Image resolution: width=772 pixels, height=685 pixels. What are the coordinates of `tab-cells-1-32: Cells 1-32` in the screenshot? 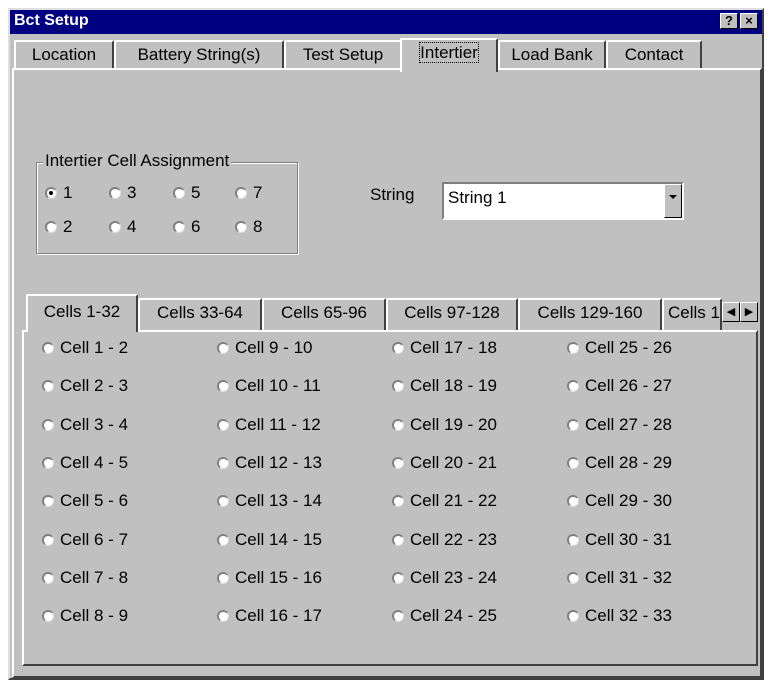 It's located at (82, 313).